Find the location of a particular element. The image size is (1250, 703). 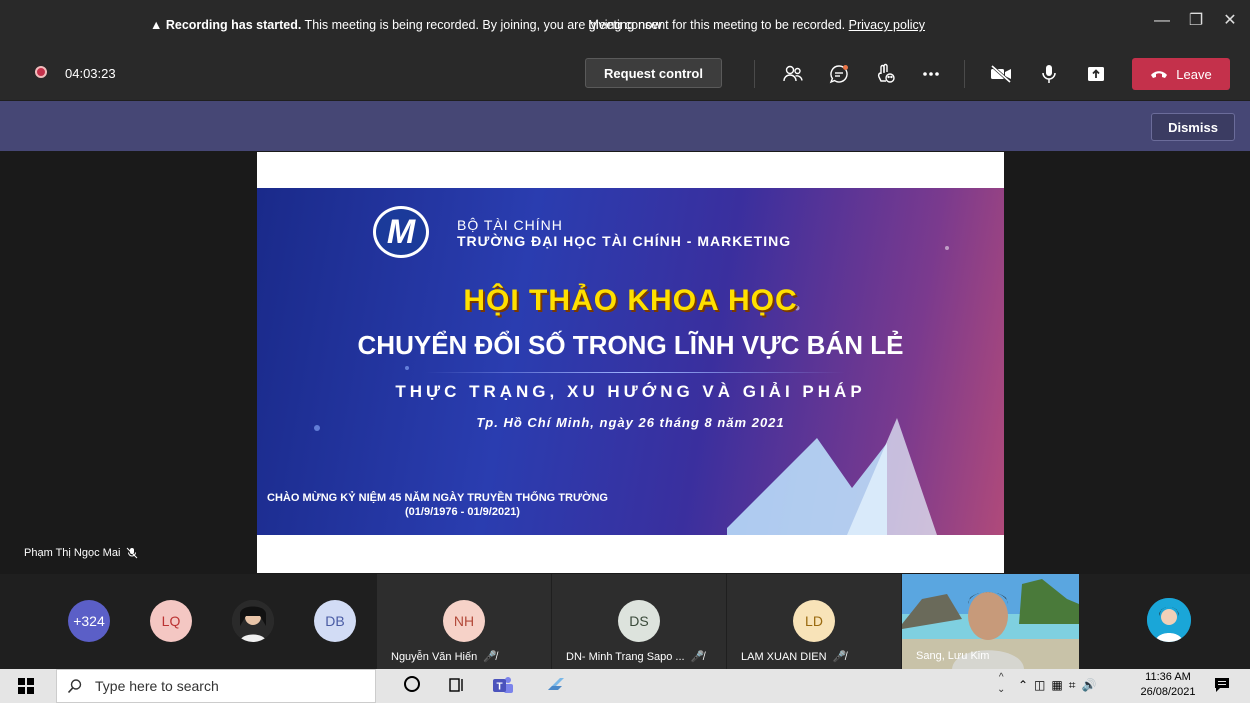

leave-label: Leave is located at coordinates (1194, 74).